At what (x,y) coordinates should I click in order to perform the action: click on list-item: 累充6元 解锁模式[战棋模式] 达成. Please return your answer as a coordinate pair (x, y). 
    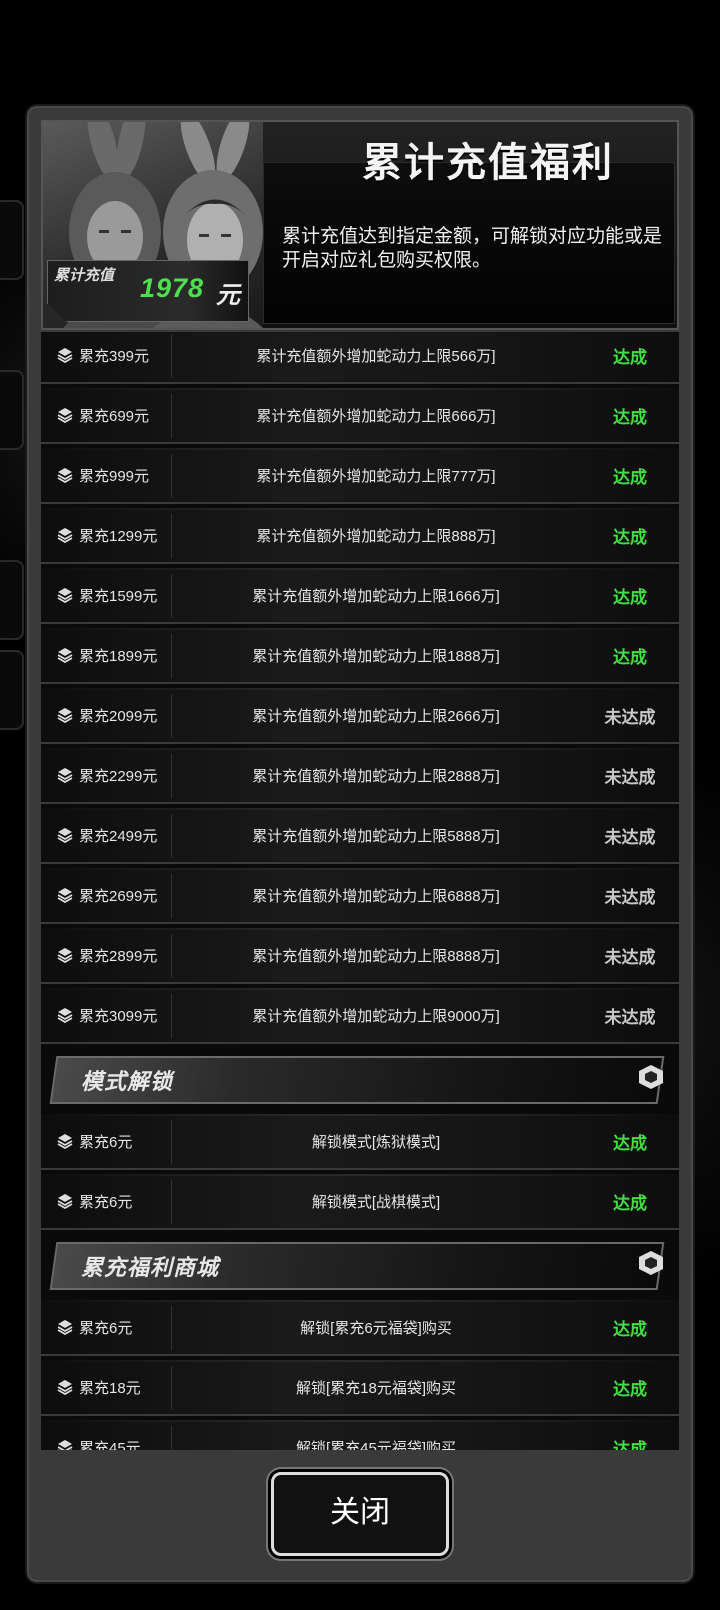
    Looking at the image, I should click on (360, 1202).